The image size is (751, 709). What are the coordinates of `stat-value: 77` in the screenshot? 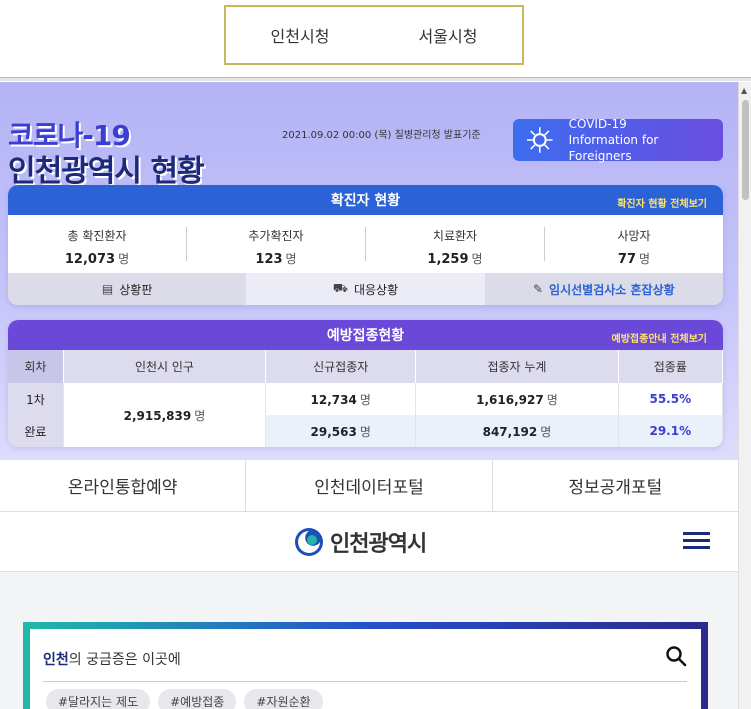 It's located at (627, 259).